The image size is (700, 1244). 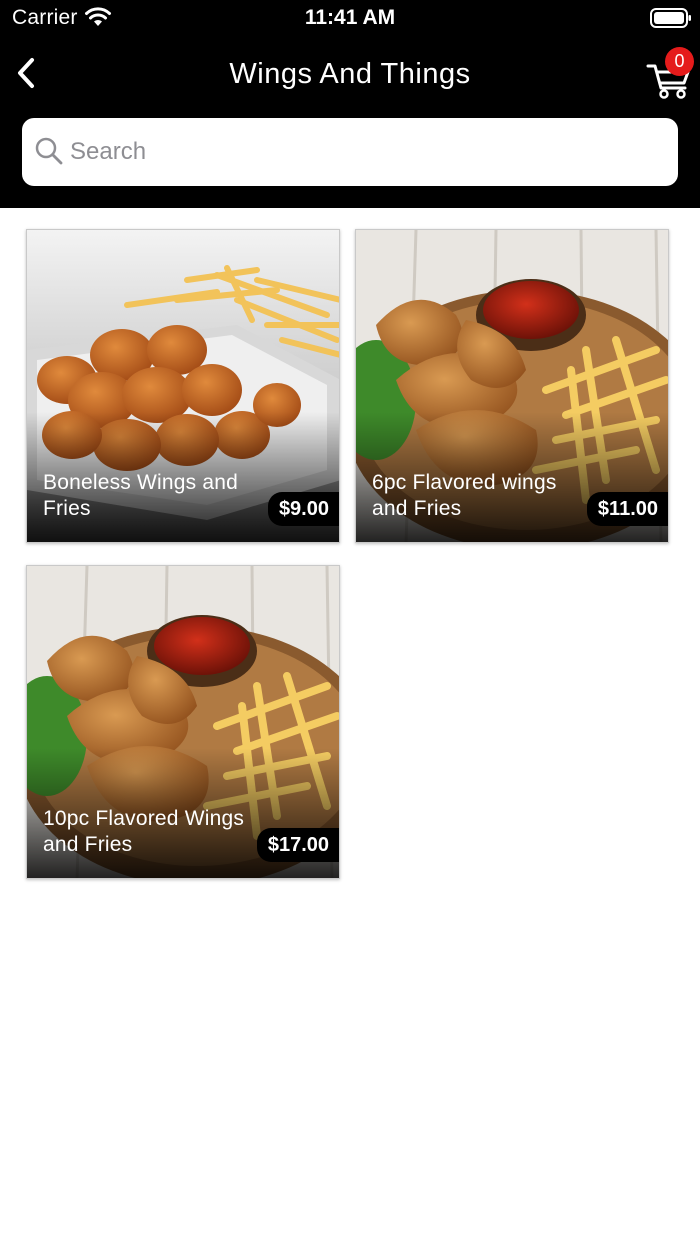 What do you see at coordinates (303, 509) in the screenshot?
I see `product-price: $9.00` at bounding box center [303, 509].